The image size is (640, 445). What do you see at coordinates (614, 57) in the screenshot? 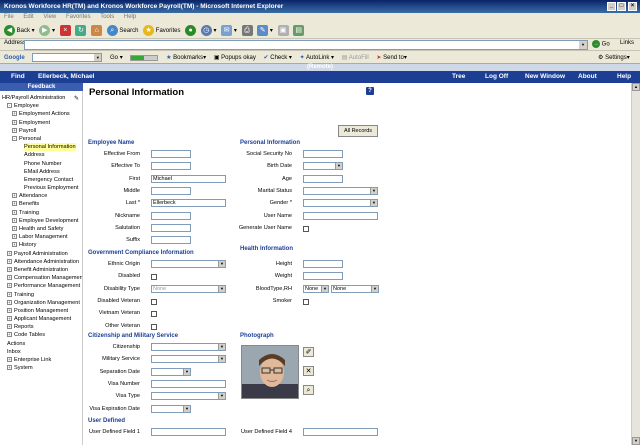
I see `settings-button: ⚙ Settings▾` at bounding box center [614, 57].